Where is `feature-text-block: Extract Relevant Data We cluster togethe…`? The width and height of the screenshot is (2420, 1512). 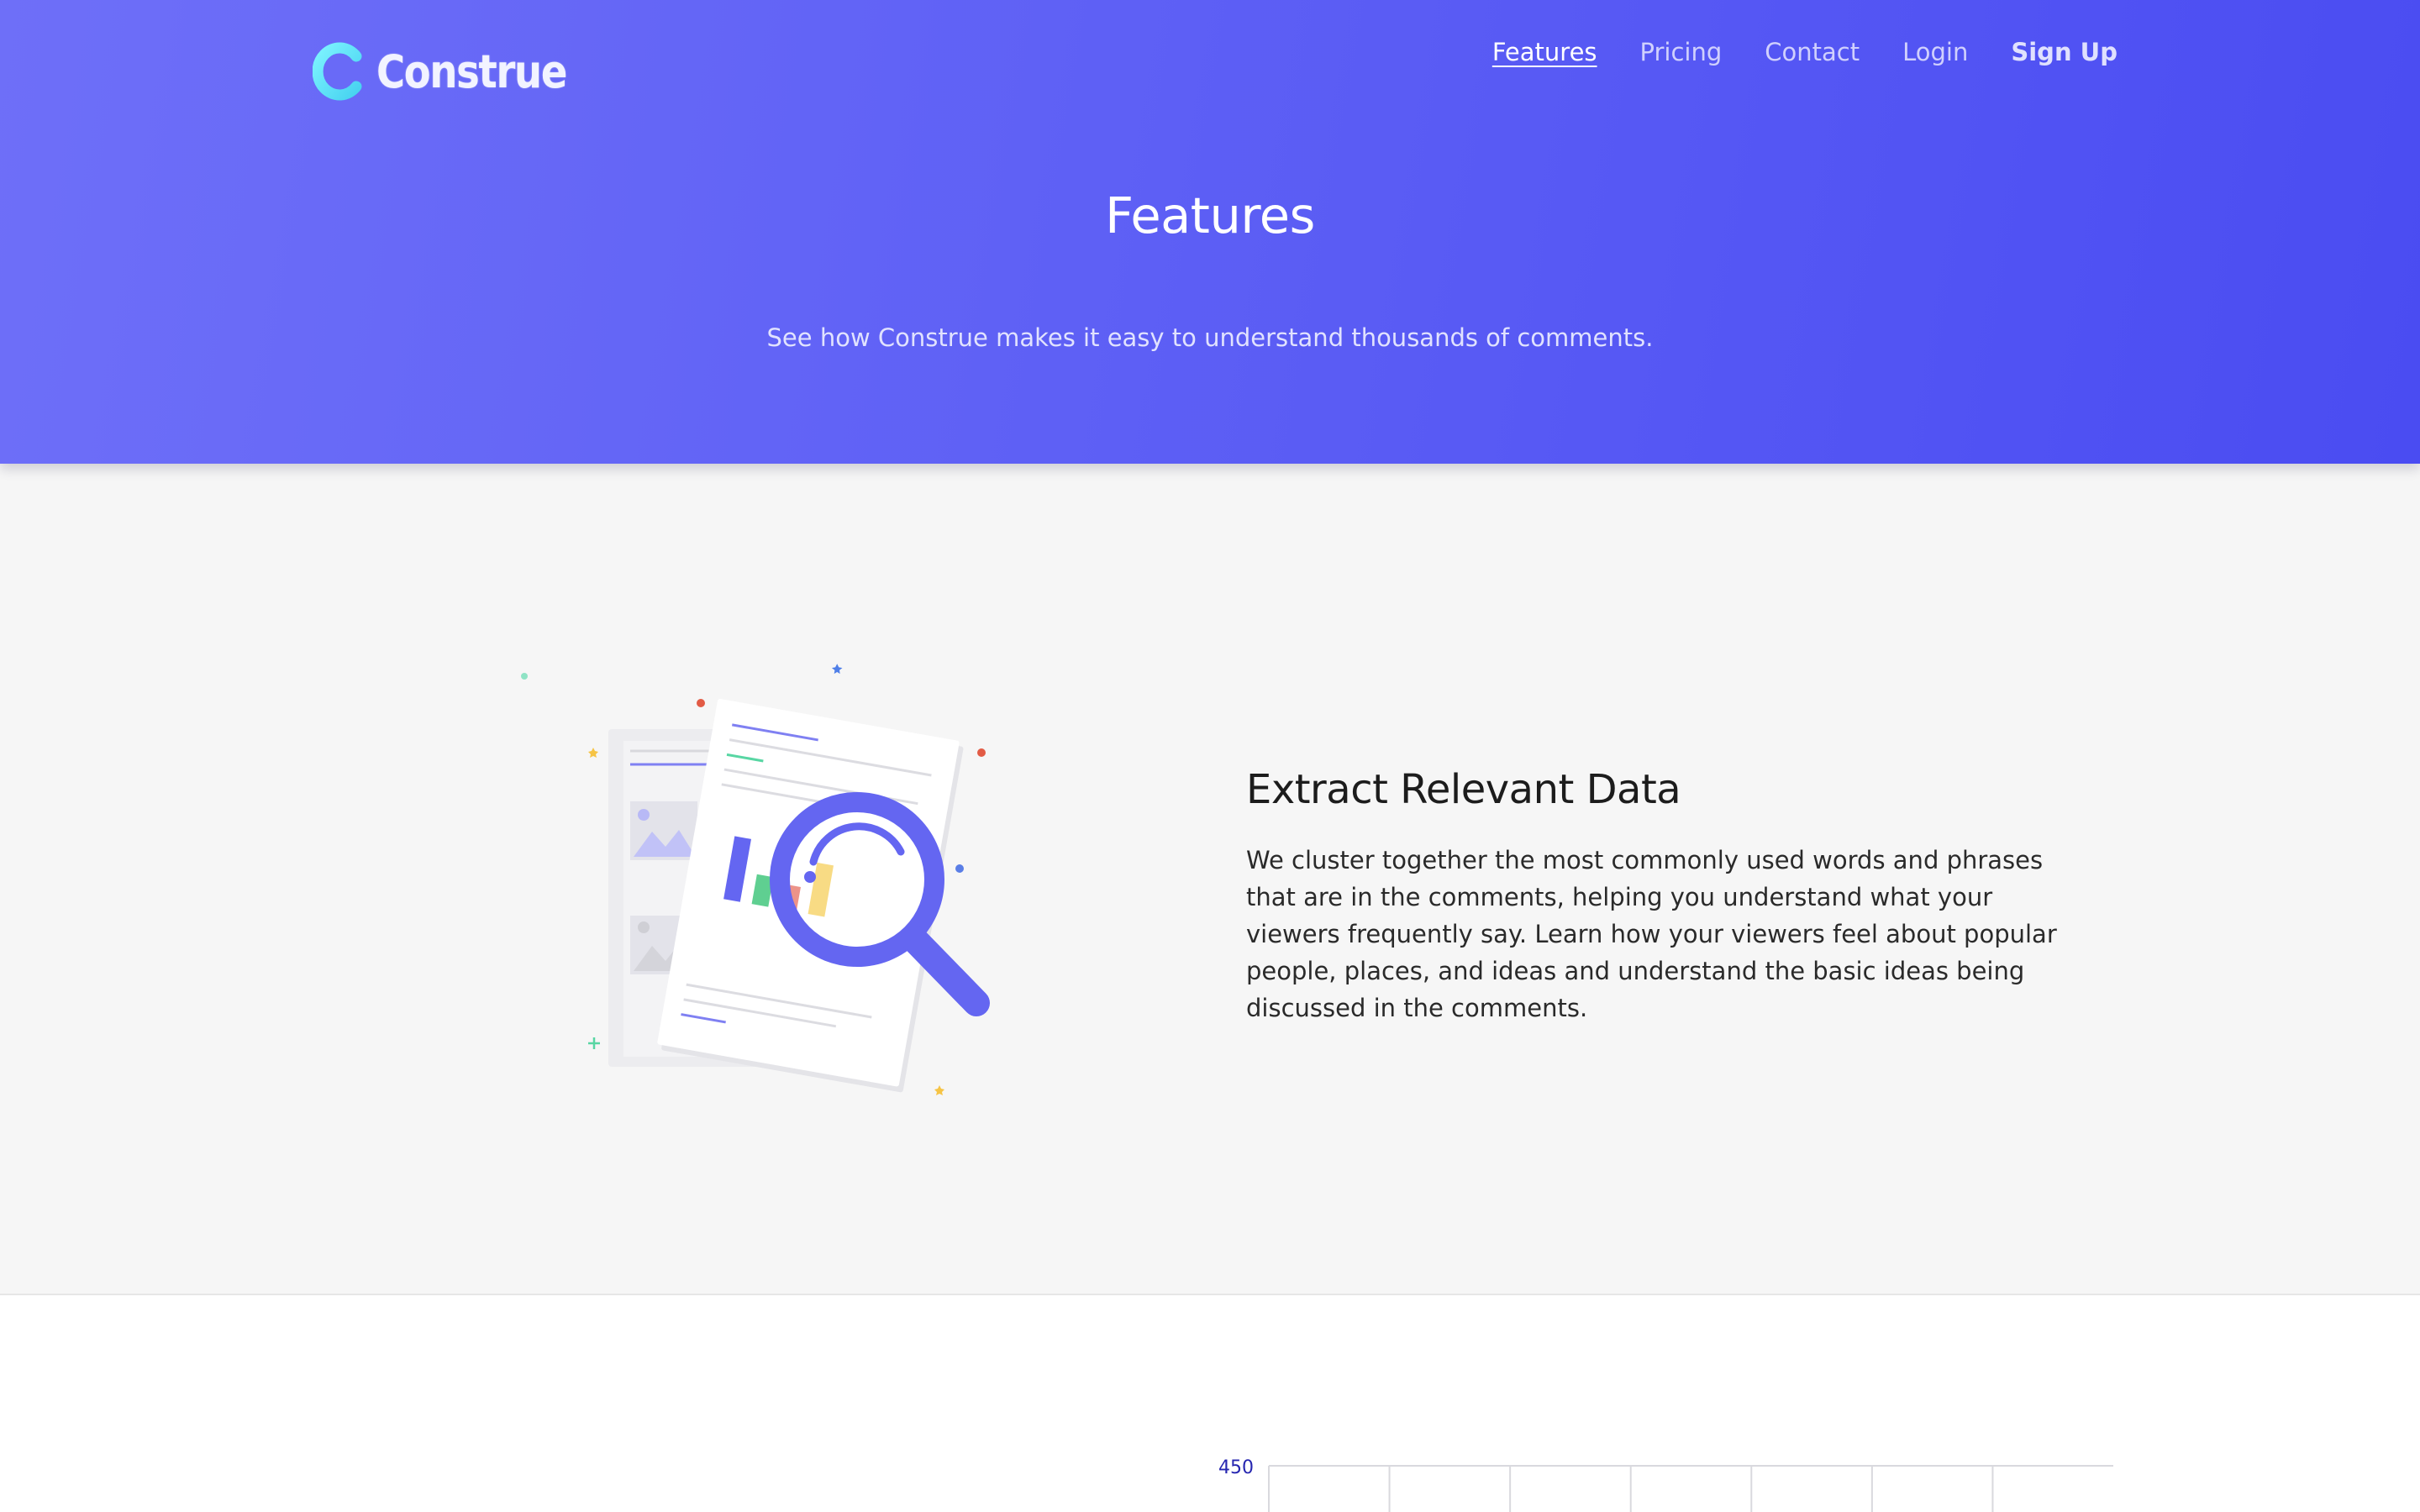
feature-text-block: Extract Relevant Data We cluster togethe… is located at coordinates (1666, 896).